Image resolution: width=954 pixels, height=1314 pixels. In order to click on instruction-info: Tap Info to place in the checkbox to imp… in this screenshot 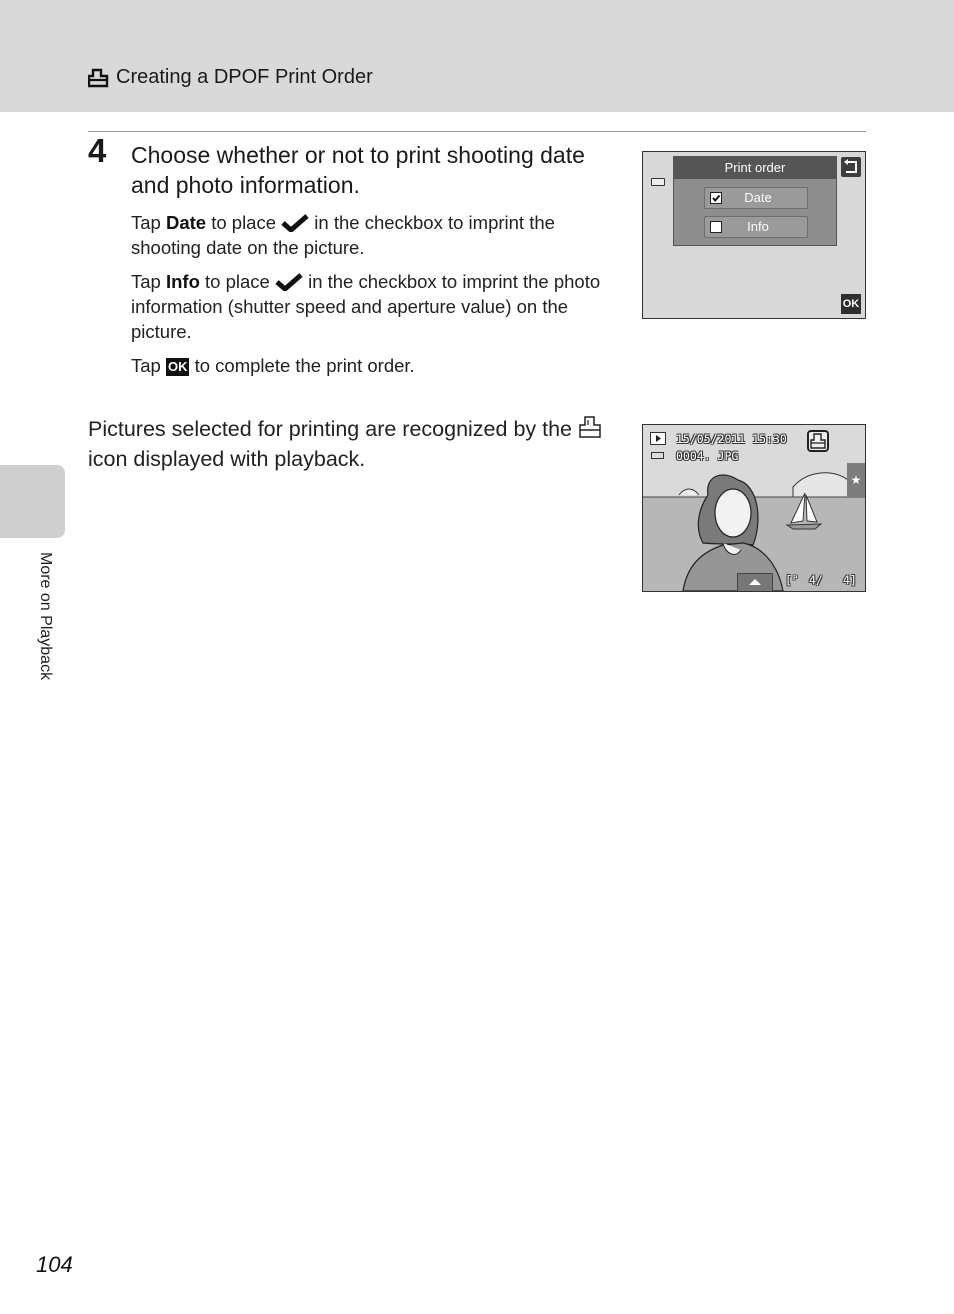, I will do `click(376, 306)`.